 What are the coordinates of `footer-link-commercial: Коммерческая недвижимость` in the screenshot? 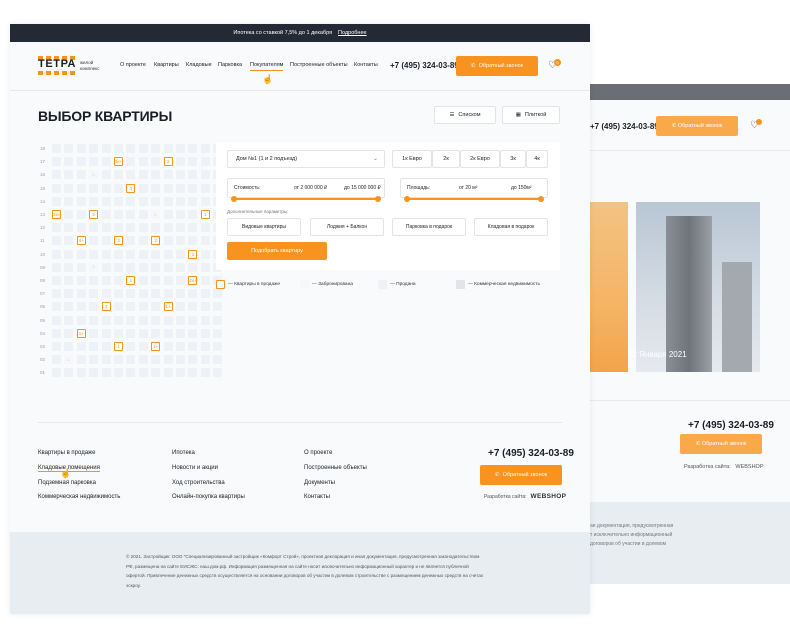 It's located at (79, 497).